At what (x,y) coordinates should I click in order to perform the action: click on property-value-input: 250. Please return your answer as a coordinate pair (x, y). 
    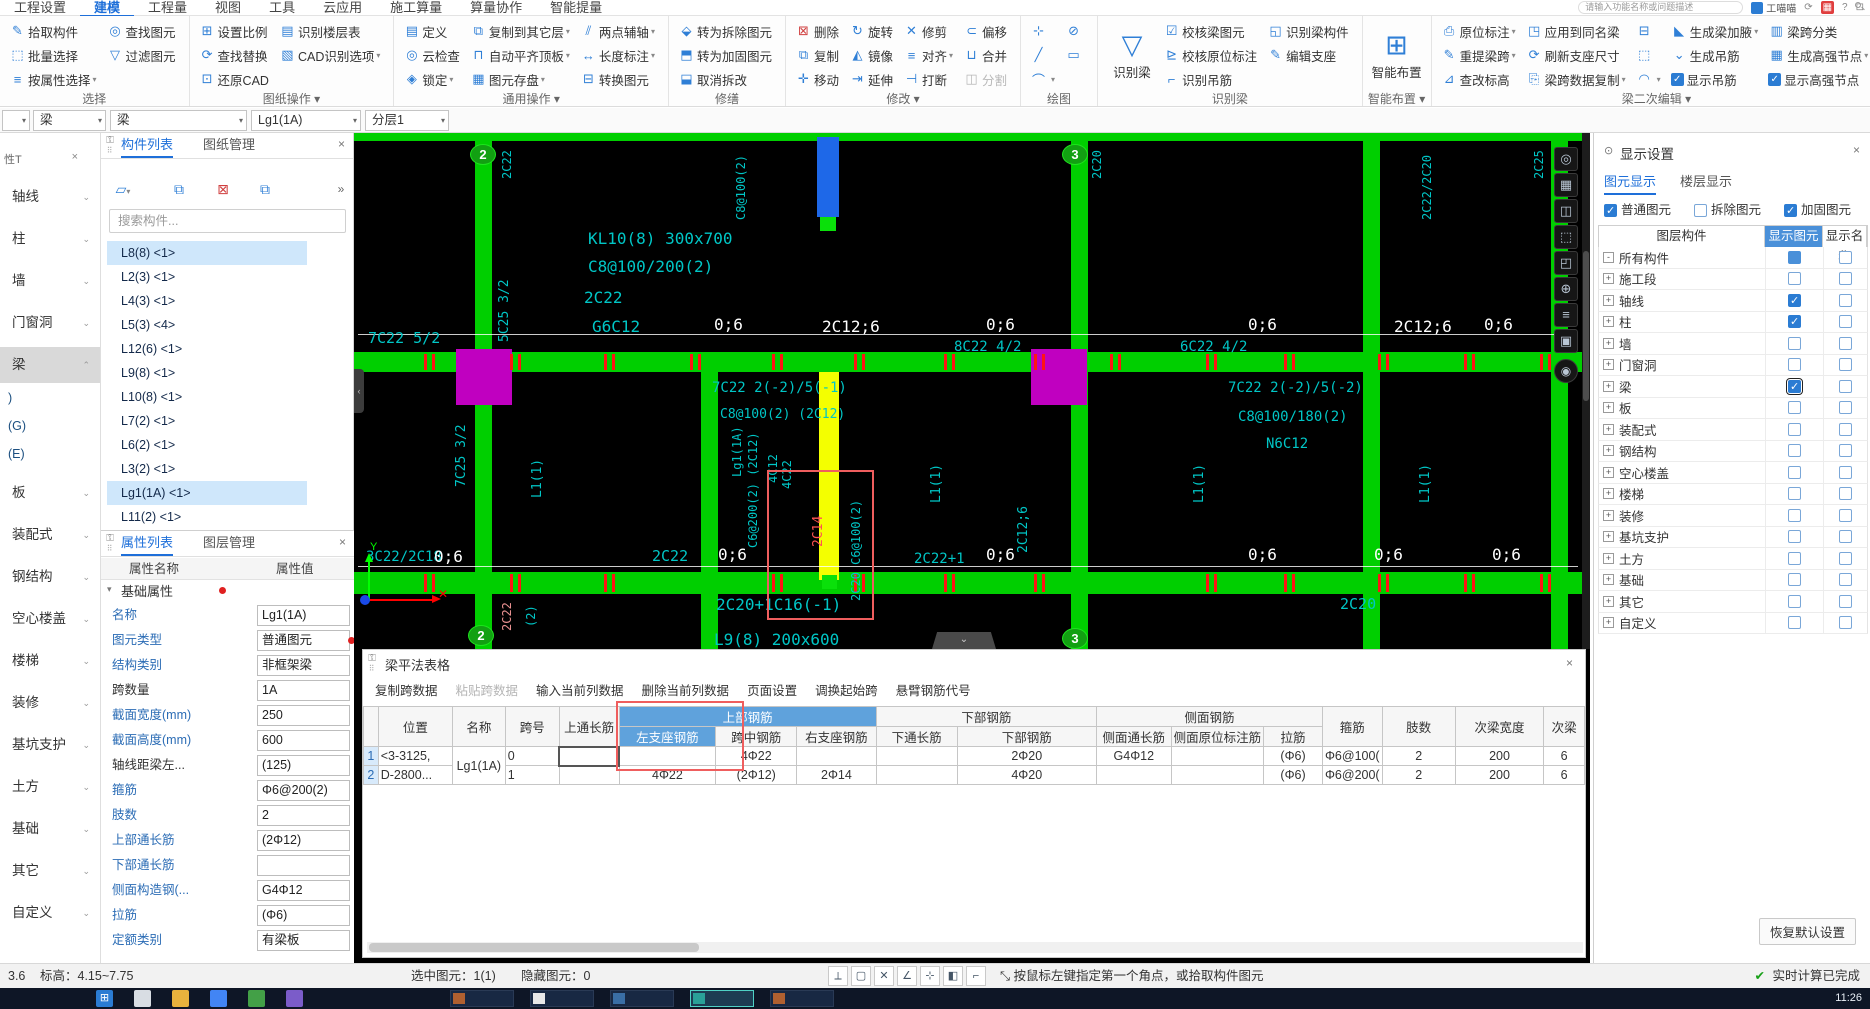
    Looking at the image, I should click on (303, 715).